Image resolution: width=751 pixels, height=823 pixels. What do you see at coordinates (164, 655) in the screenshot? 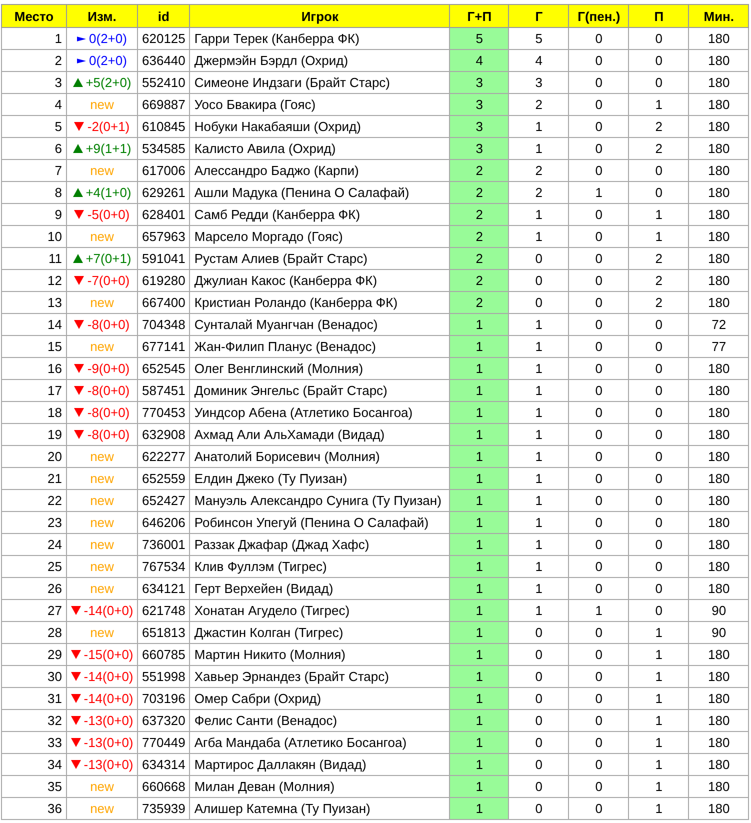
I see `table-cell: 660785` at bounding box center [164, 655].